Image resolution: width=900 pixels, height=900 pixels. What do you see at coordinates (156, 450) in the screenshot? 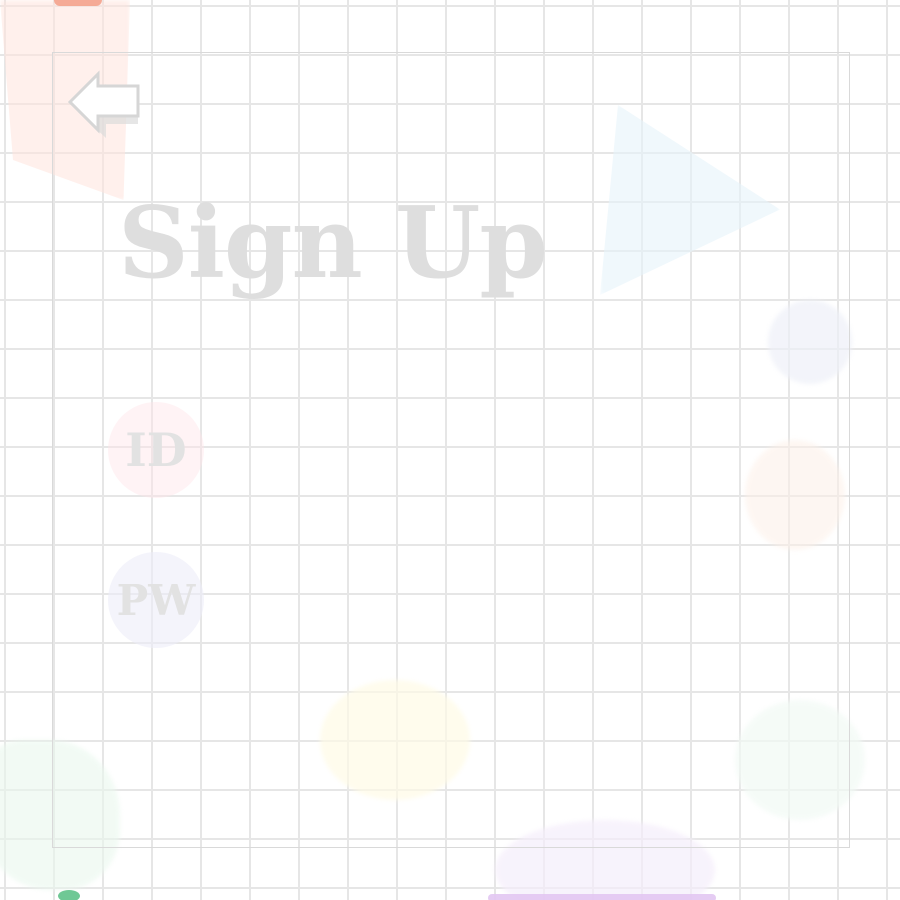
I see `id-field-label: ID` at bounding box center [156, 450].